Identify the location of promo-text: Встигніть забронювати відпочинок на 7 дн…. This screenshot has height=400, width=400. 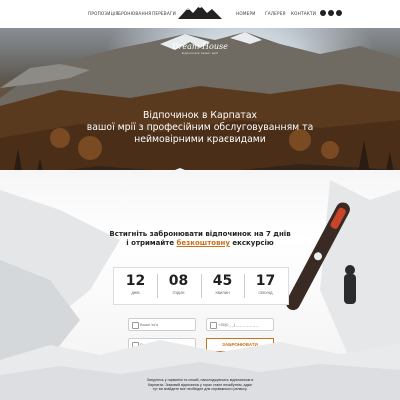
(200, 239).